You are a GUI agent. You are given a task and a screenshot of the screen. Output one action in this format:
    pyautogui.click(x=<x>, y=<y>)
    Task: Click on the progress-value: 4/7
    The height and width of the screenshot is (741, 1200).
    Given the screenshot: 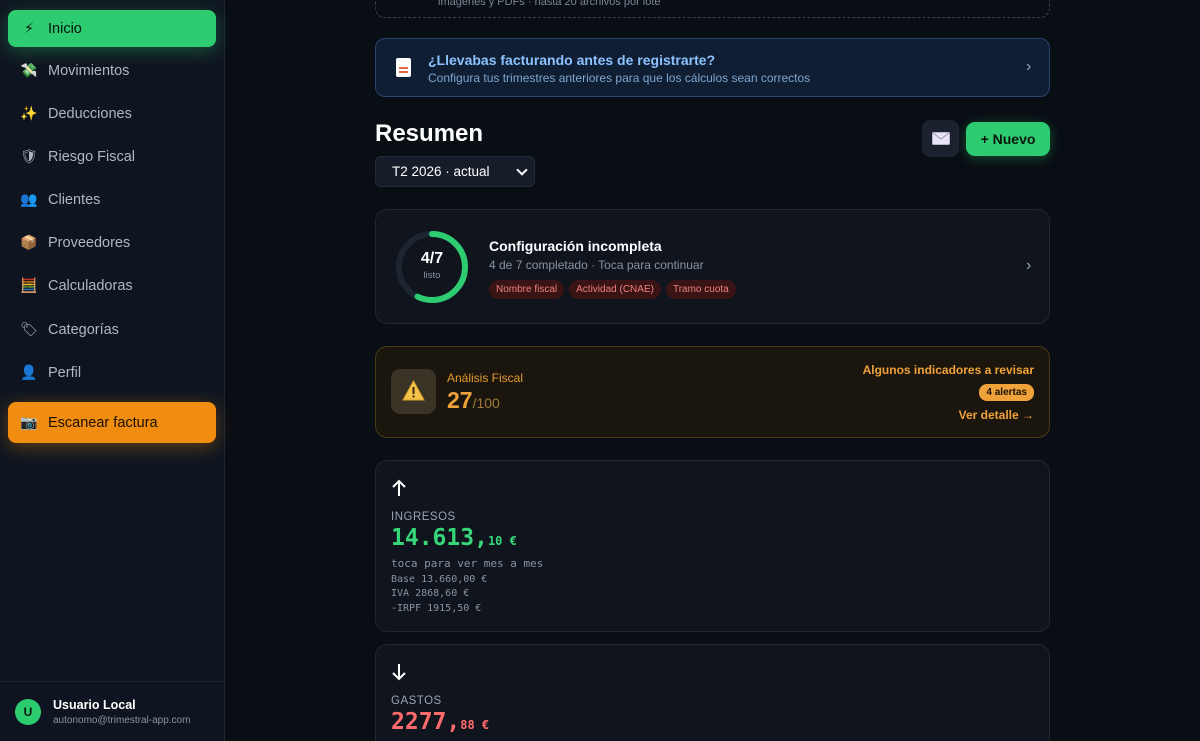 What is the action you would take?
    pyautogui.click(x=432, y=258)
    